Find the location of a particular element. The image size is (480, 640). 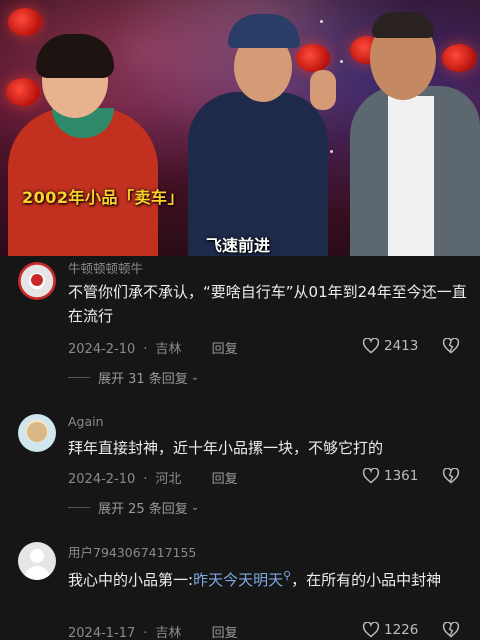

expand-replies-label: 展开 25 条回复 is located at coordinates (143, 509).